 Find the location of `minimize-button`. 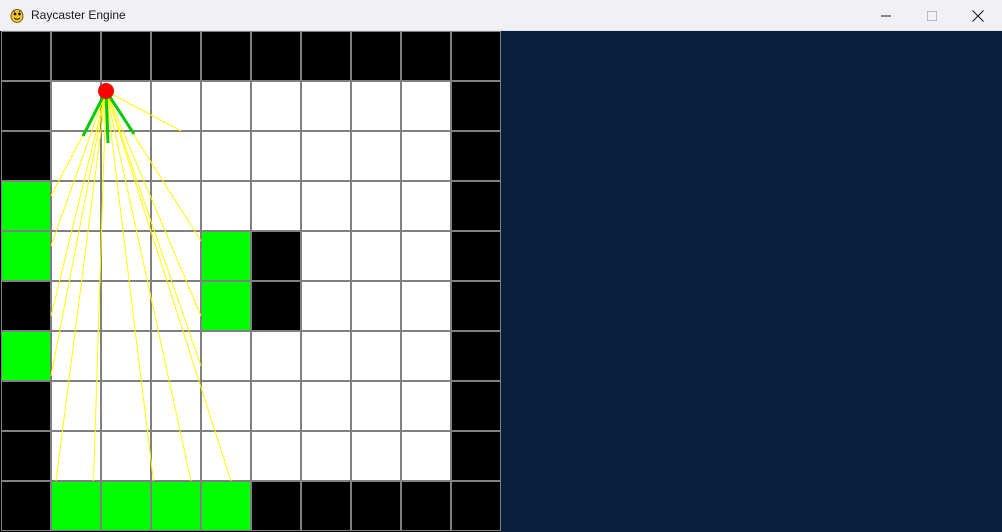

minimize-button is located at coordinates (886, 15).